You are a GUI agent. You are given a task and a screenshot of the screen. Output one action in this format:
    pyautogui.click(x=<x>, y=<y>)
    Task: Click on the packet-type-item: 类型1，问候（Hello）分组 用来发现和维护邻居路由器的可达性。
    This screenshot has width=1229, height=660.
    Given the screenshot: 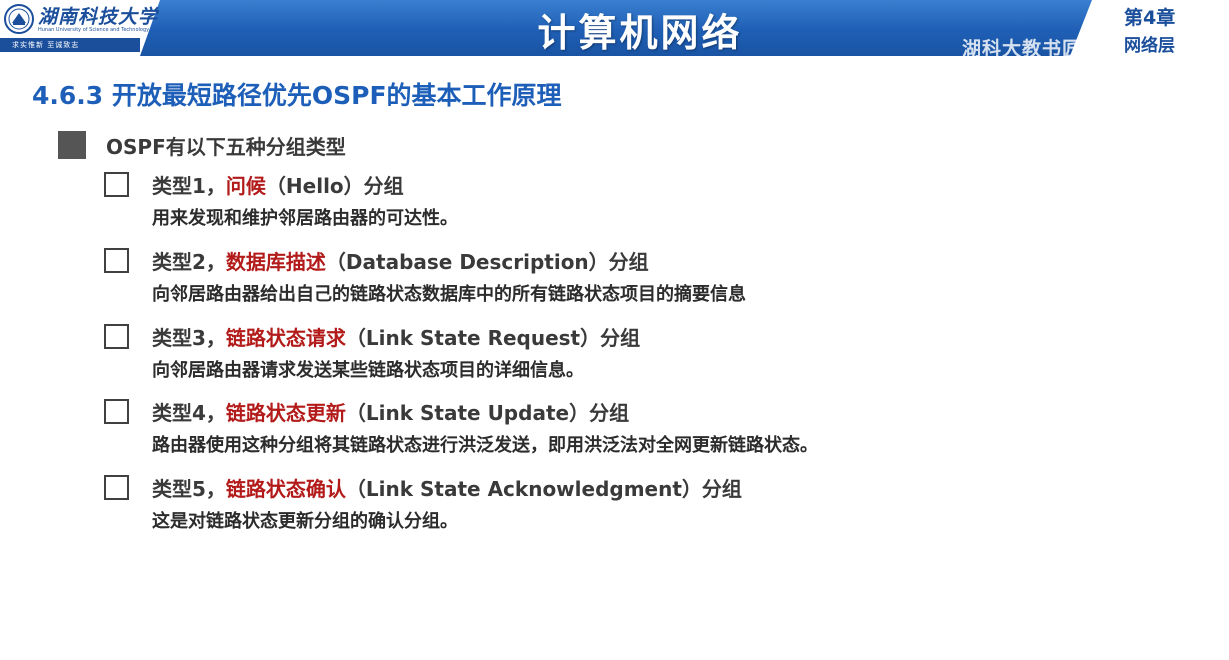 What is the action you would take?
    pyautogui.click(x=604, y=205)
    